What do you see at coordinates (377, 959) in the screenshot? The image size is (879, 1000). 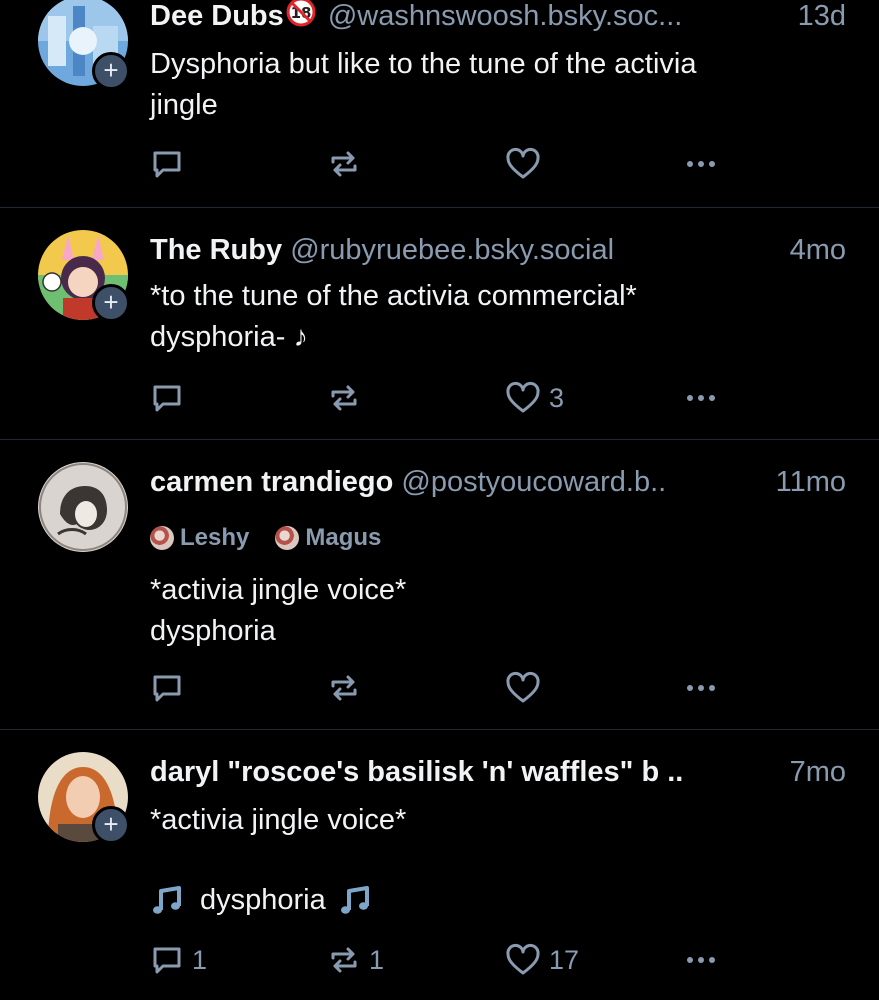 I see `repost-count: 1` at bounding box center [377, 959].